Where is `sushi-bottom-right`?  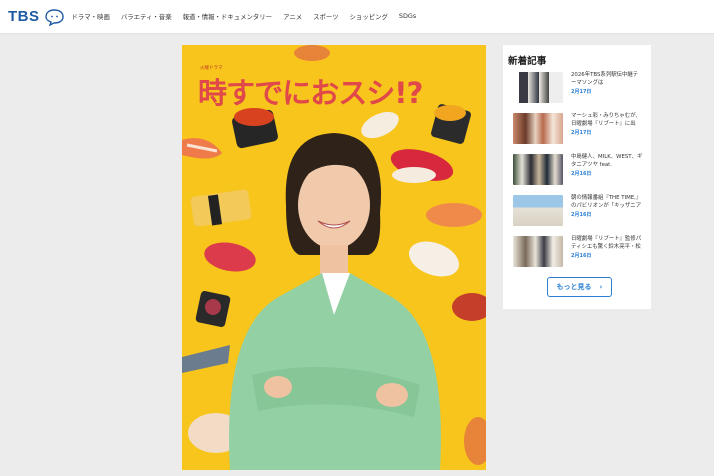 sushi-bottom-right is located at coordinates (475, 441).